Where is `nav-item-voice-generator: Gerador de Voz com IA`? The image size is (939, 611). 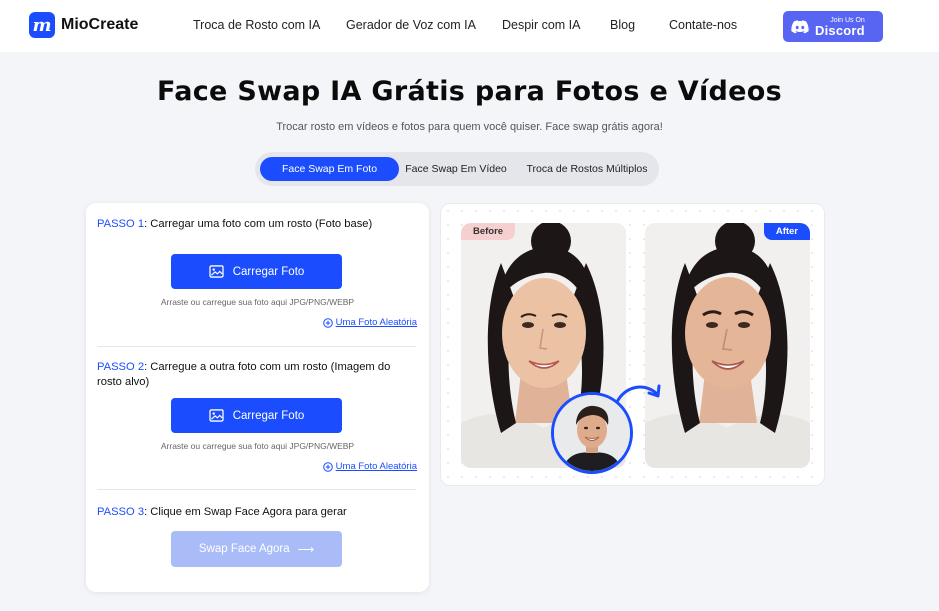
nav-item-voice-generator: Gerador de Voz com IA is located at coordinates (411, 25).